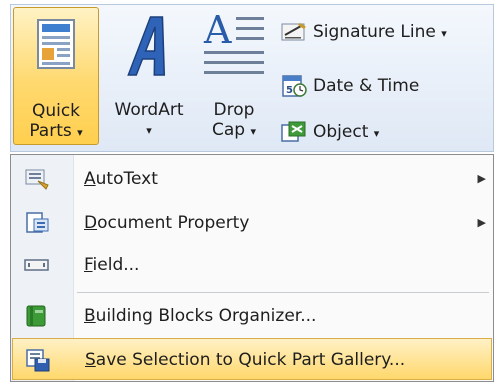 This screenshot has height=386, width=497. What do you see at coordinates (37, 222) in the screenshot?
I see `document-property-icon` at bounding box center [37, 222].